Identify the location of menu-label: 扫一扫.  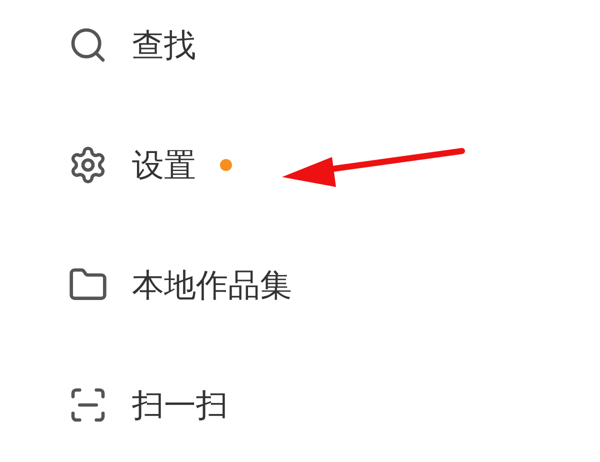
(180, 405).